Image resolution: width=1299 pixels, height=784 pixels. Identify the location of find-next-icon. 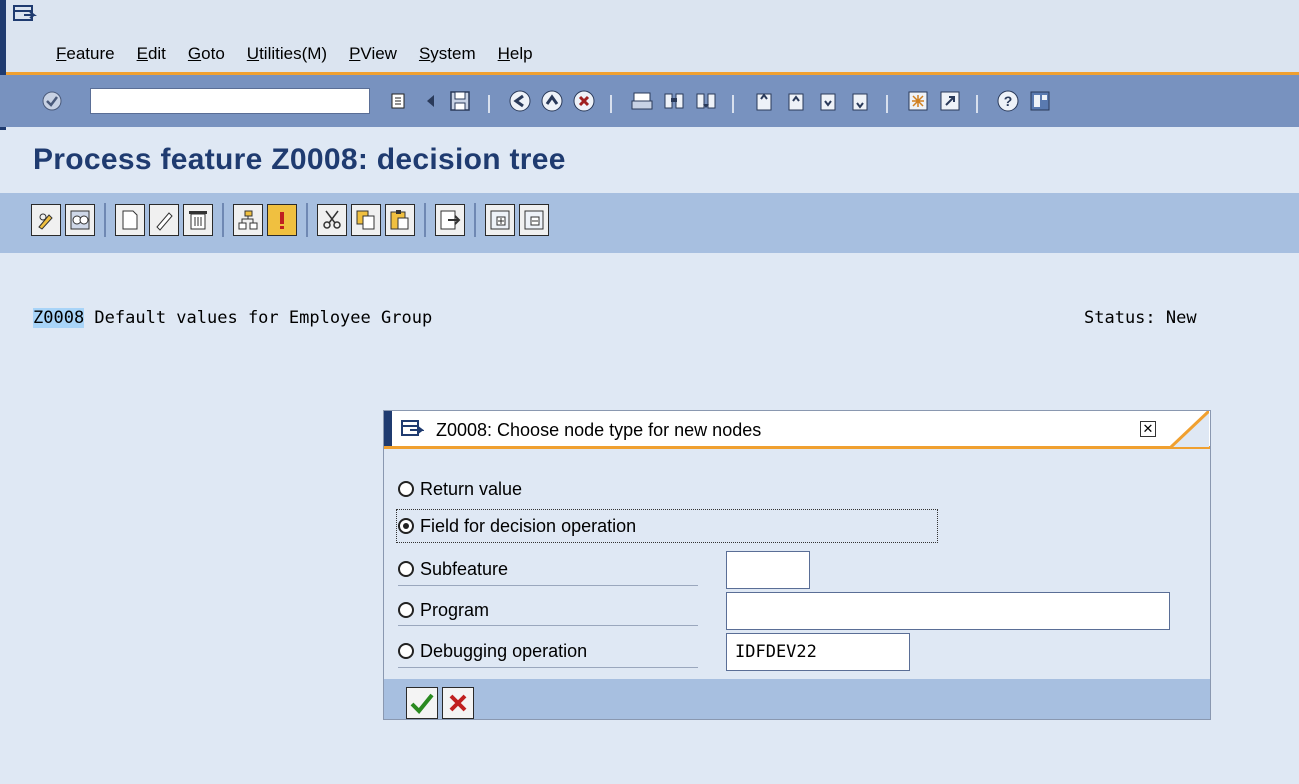
(706, 101).